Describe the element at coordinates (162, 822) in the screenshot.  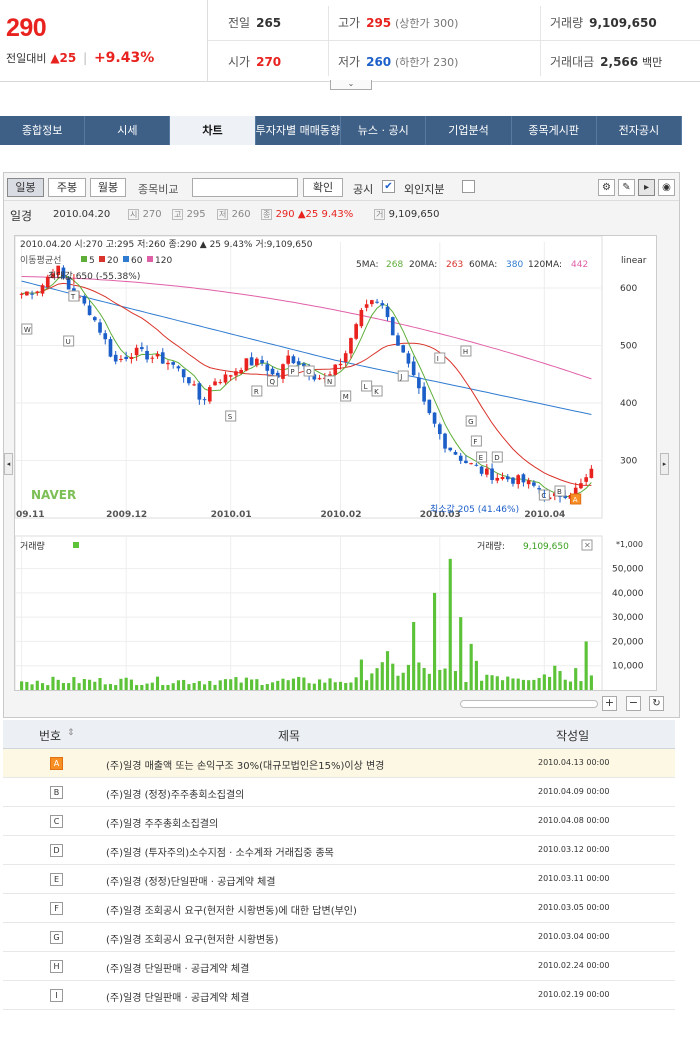
I see `notice-title: (주)일경 주주총회소집결의` at that location.